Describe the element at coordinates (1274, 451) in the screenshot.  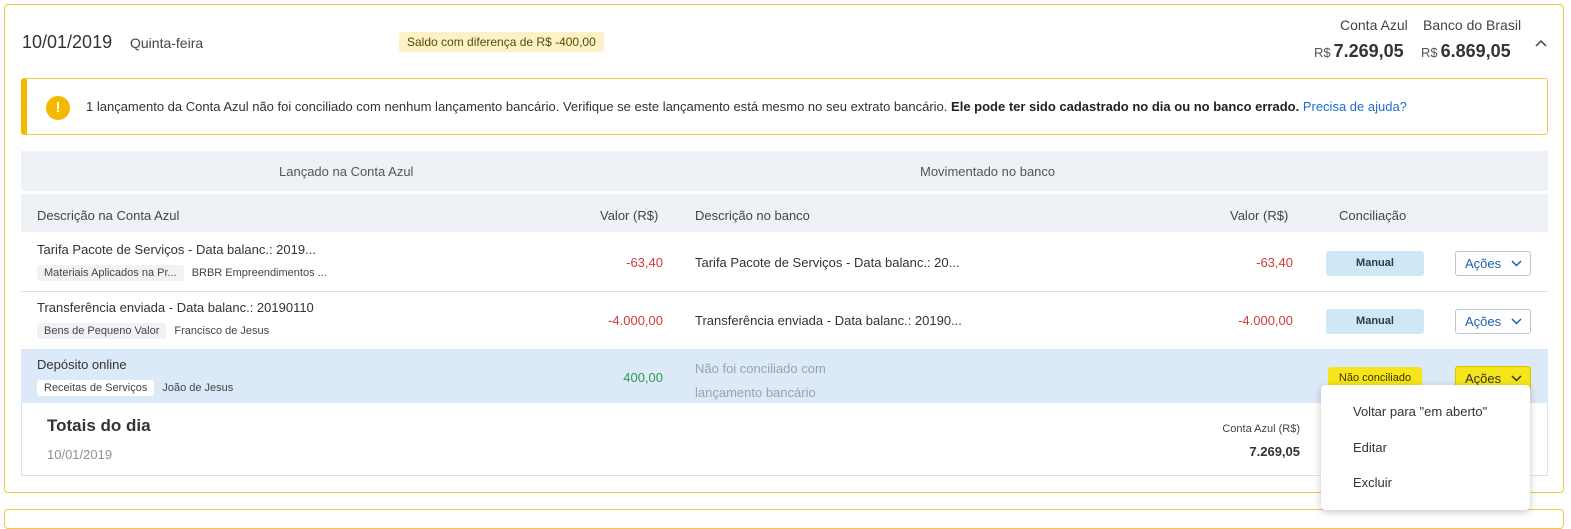
I see `totals-value: 7.269,05` at that location.